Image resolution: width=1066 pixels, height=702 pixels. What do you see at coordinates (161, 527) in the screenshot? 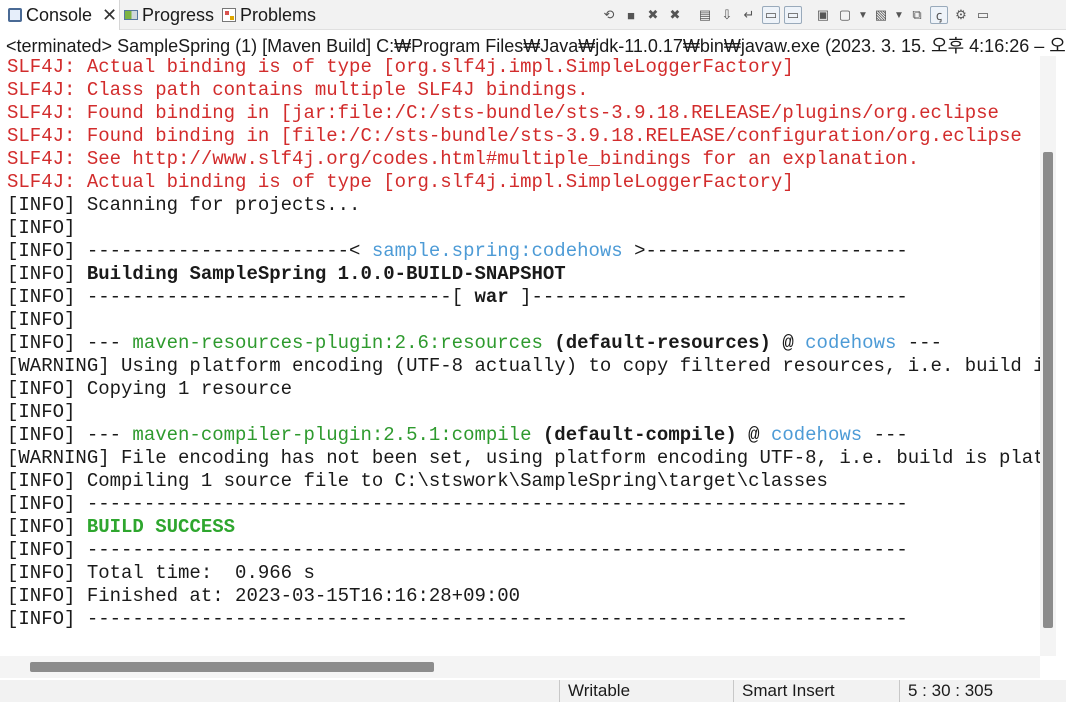
I see `build-success-label: BUILD SUCCESS` at bounding box center [161, 527].